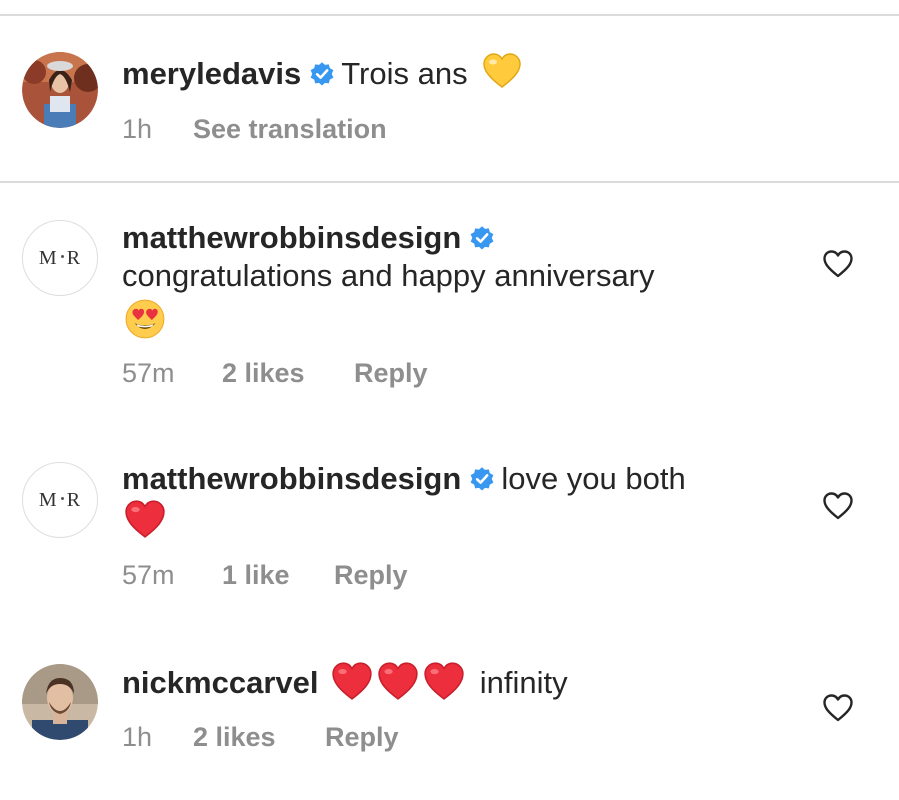 This screenshot has width=899, height=800. What do you see at coordinates (404, 73) in the screenshot?
I see `comment-body: Trois ans` at bounding box center [404, 73].